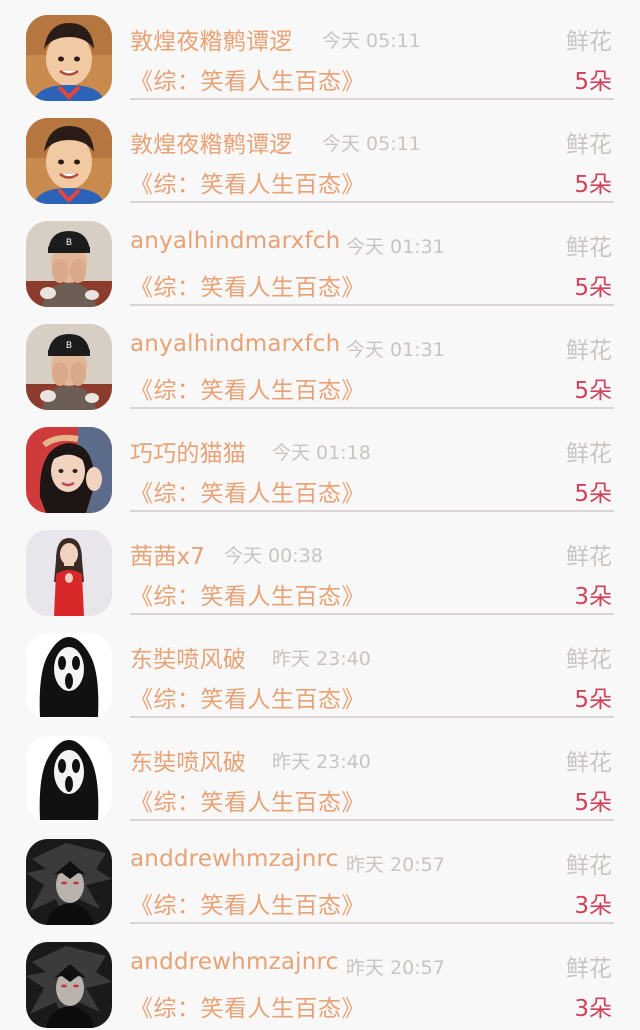 The width and height of the screenshot is (640, 1030). What do you see at coordinates (273, 556) in the screenshot?
I see `gift-time: 今天 00:38` at bounding box center [273, 556].